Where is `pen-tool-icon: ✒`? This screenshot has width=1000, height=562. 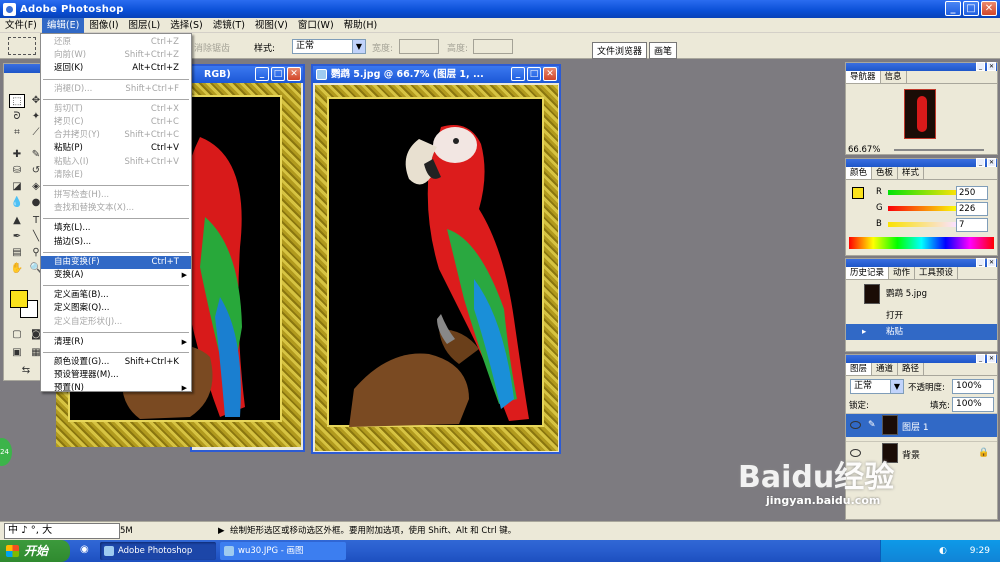 pen-tool-icon: ✒ is located at coordinates (17, 237).